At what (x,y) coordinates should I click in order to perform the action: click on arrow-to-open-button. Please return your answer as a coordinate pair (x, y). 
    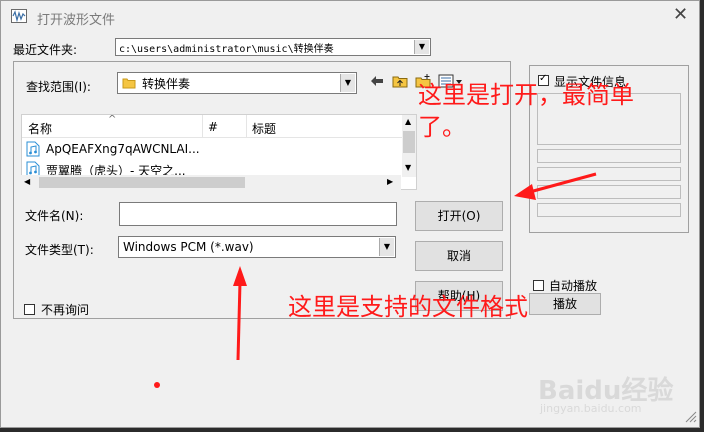
    Looking at the image, I should click on (555, 186).